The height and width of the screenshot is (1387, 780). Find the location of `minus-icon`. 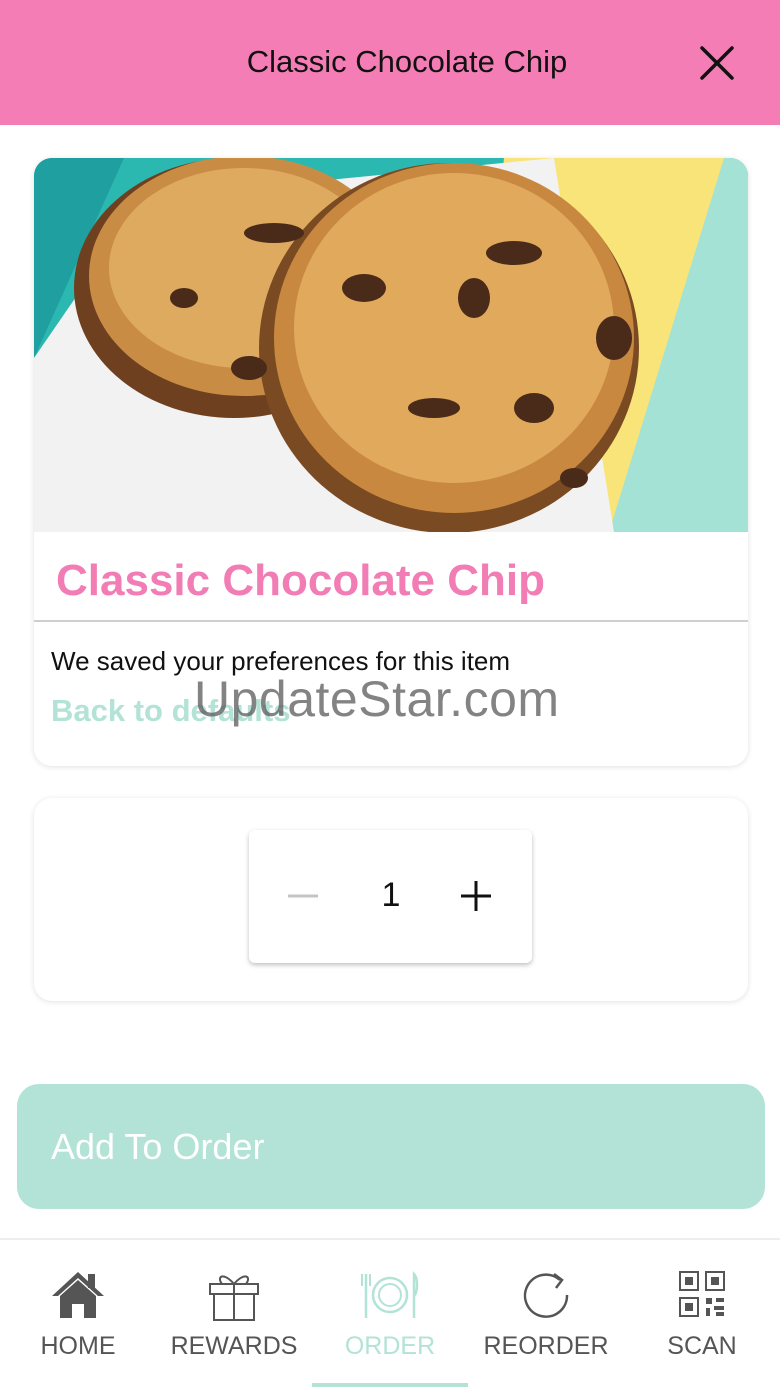

minus-icon is located at coordinates (303, 896).